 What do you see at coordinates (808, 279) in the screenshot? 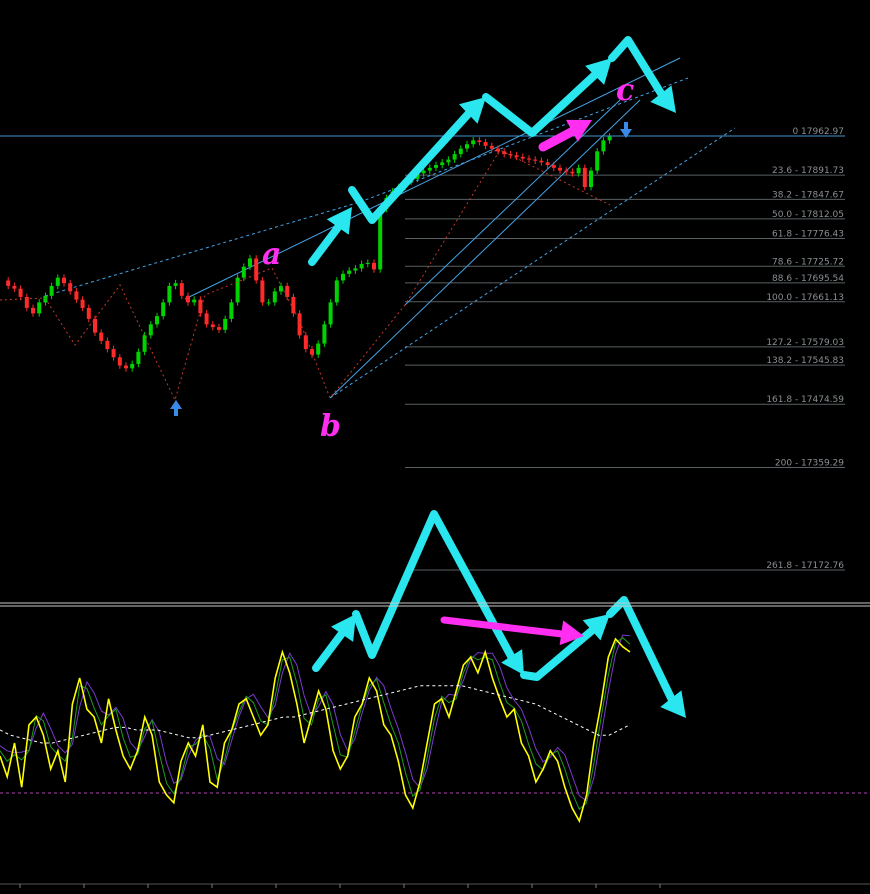
I see `fib-label-88.6: 88.6 - 17695.54` at bounding box center [808, 279].